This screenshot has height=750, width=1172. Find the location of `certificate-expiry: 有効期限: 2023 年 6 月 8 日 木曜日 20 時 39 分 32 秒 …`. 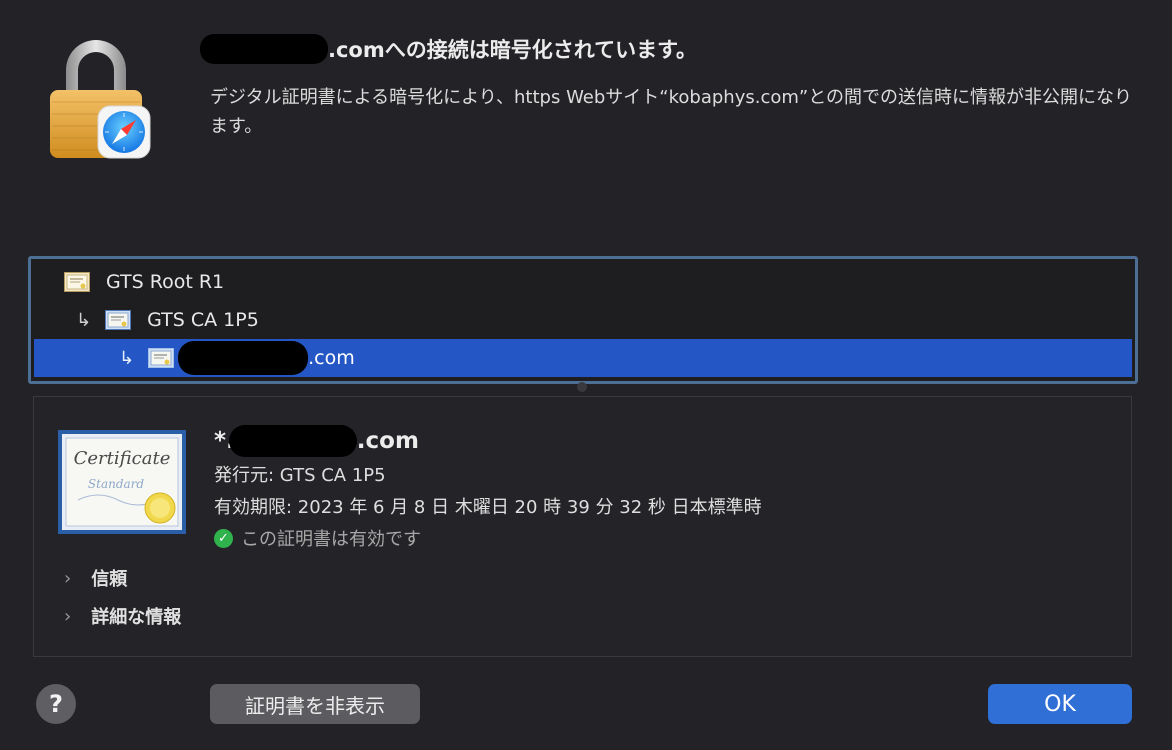

certificate-expiry: 有効期限: 2023 年 6 月 8 日 木曜日 20 時 39 分 32 秒 … is located at coordinates (488, 507).